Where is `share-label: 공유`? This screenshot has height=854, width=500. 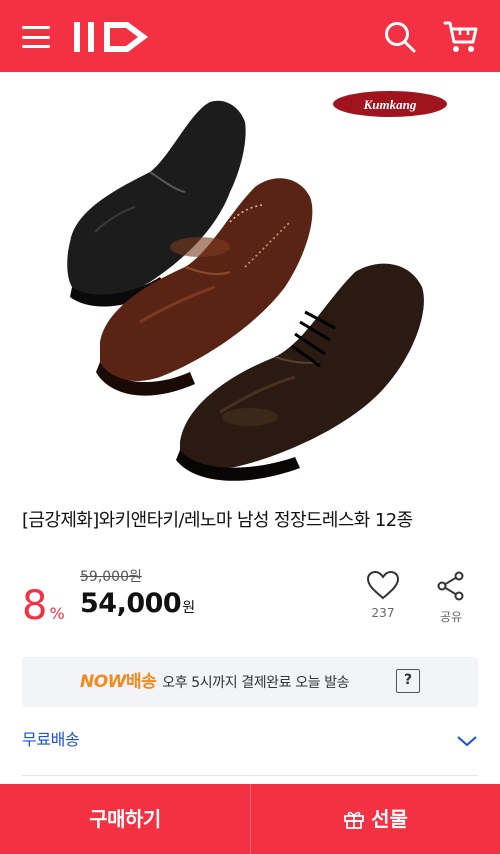
share-label: 공유 is located at coordinates (451, 617).